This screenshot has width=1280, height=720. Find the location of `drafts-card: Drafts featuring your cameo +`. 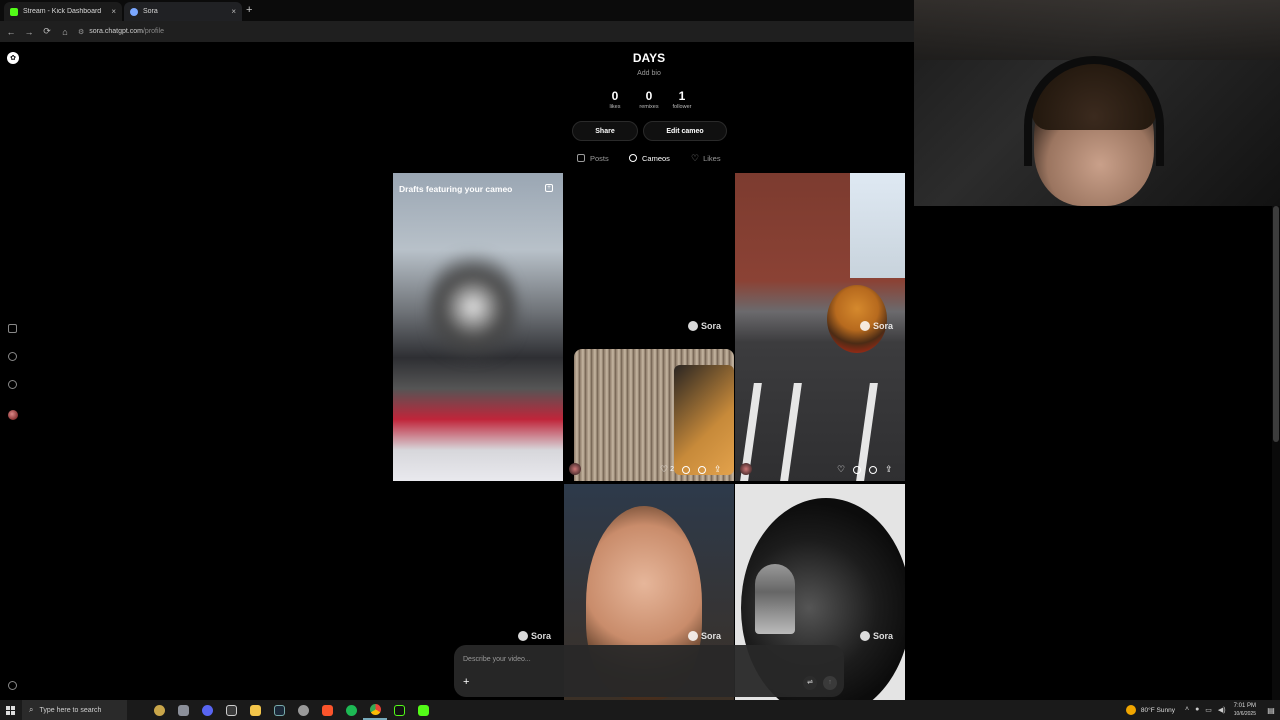

drafts-card: Drafts featuring your cameo + is located at coordinates (478, 327).